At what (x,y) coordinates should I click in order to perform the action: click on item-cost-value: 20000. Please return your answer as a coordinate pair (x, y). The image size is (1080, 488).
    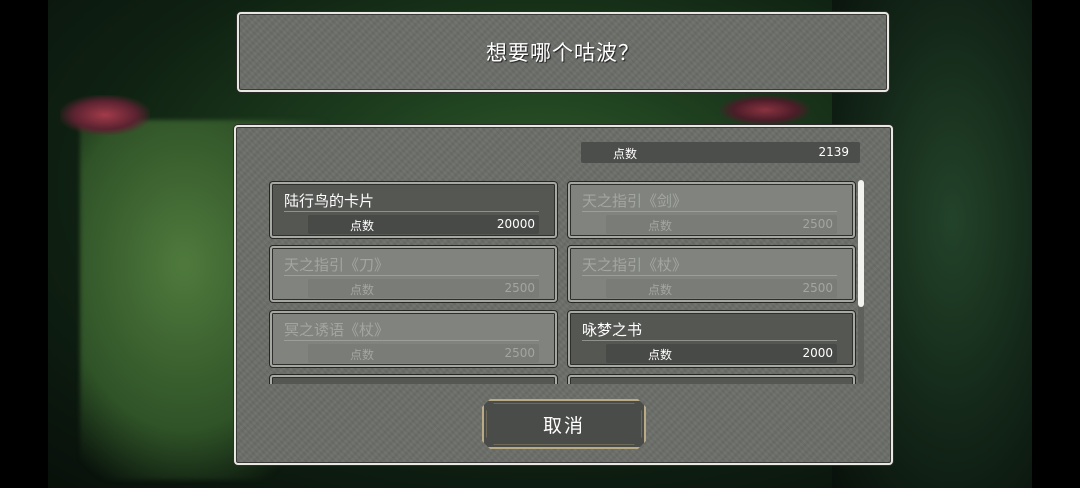
    Looking at the image, I should click on (515, 224).